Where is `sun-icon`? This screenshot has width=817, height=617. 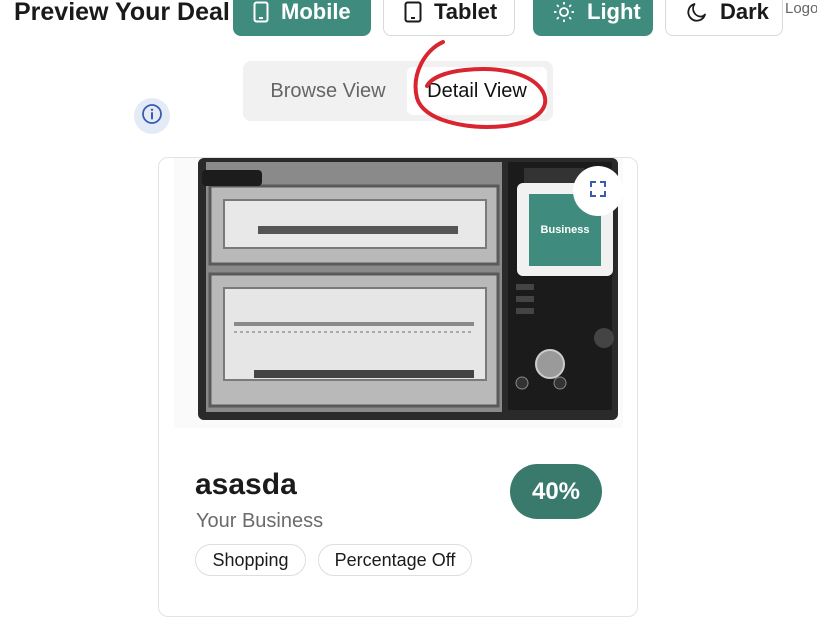
sun-icon is located at coordinates (564, 12).